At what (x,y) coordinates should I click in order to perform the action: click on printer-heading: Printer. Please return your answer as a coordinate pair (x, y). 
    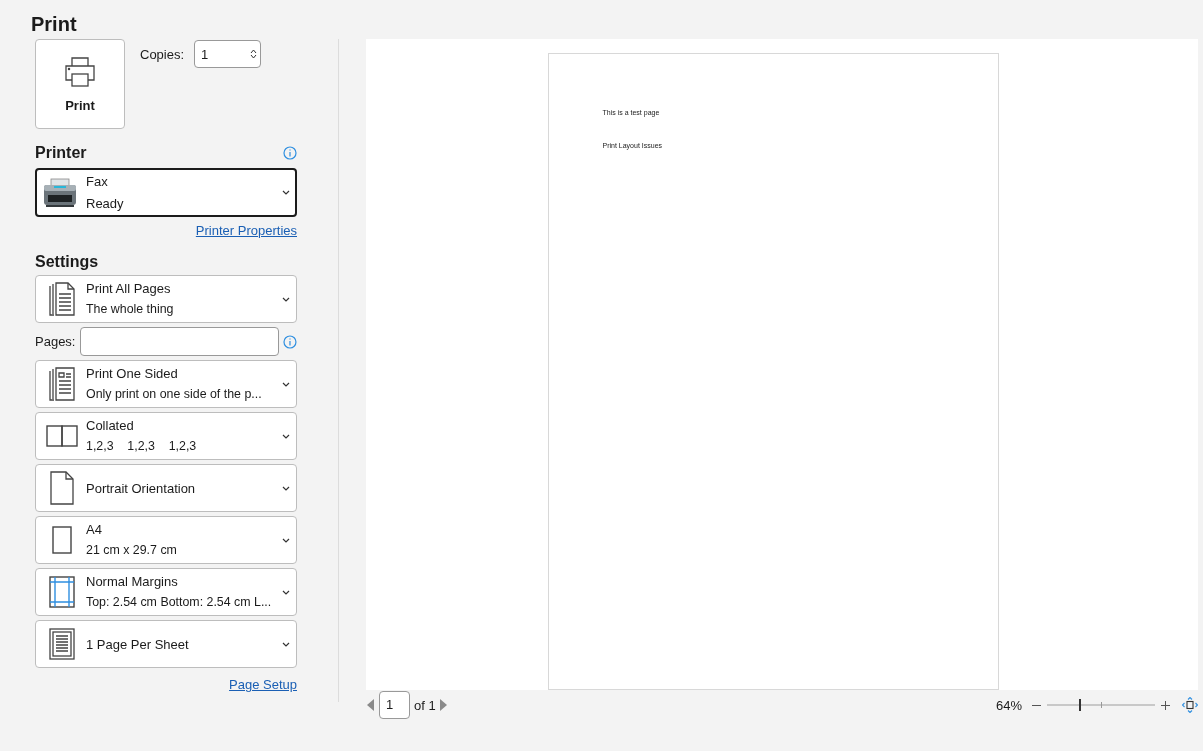
    Looking at the image, I should click on (61, 153).